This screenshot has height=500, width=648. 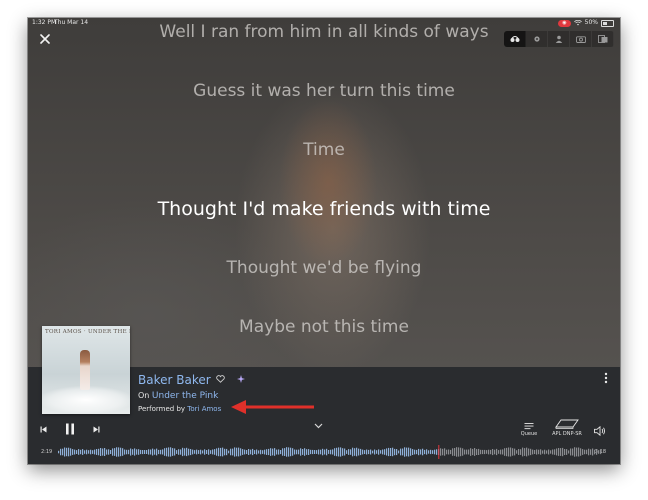 I want to click on volume-button, so click(x=600, y=430).